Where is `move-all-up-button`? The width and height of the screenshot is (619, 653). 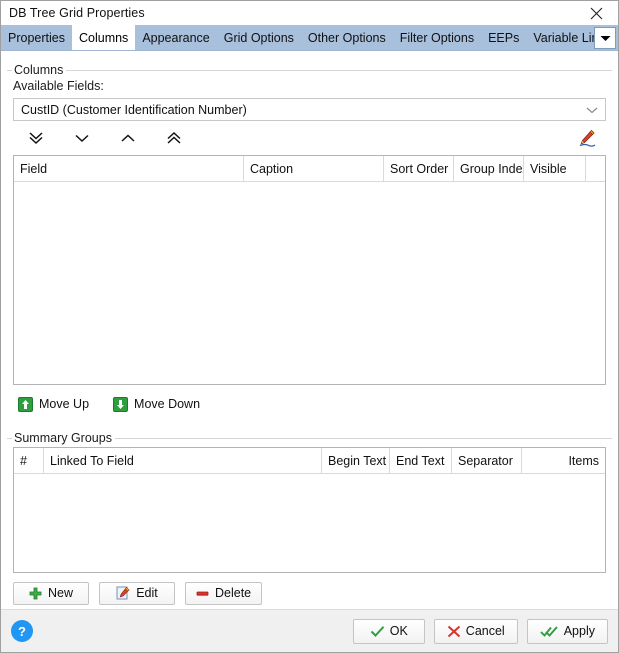 move-all-up-button is located at coordinates (174, 138).